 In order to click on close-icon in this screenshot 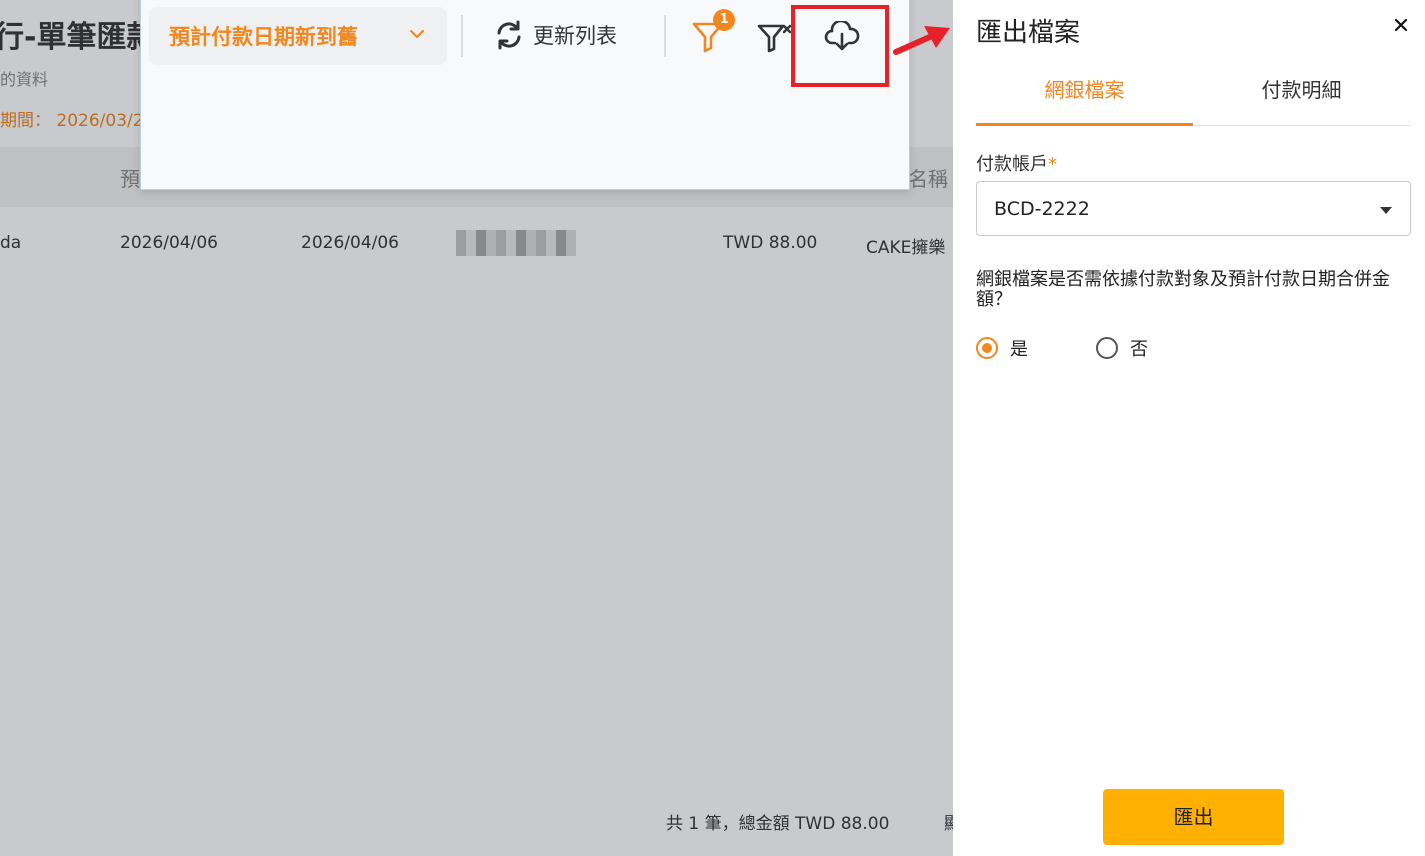, I will do `click(1401, 25)`.